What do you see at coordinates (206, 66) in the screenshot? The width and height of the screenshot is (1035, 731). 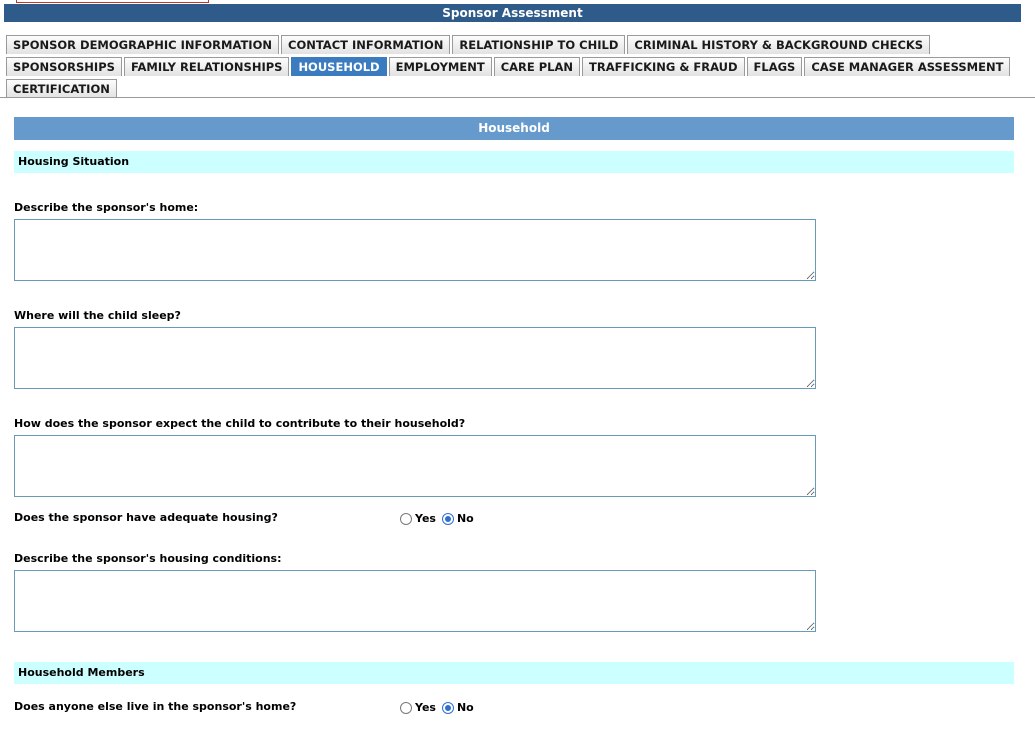 I see `tab-family-relationships: FAMILY RELATIONSHIPS` at bounding box center [206, 66].